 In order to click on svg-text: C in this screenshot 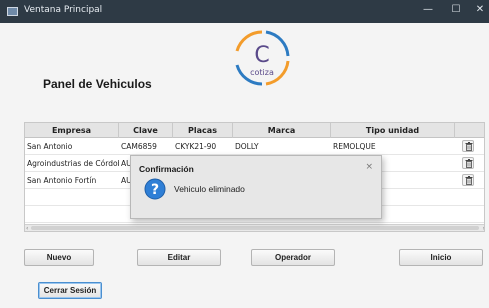, I will do `click(261, 55)`.